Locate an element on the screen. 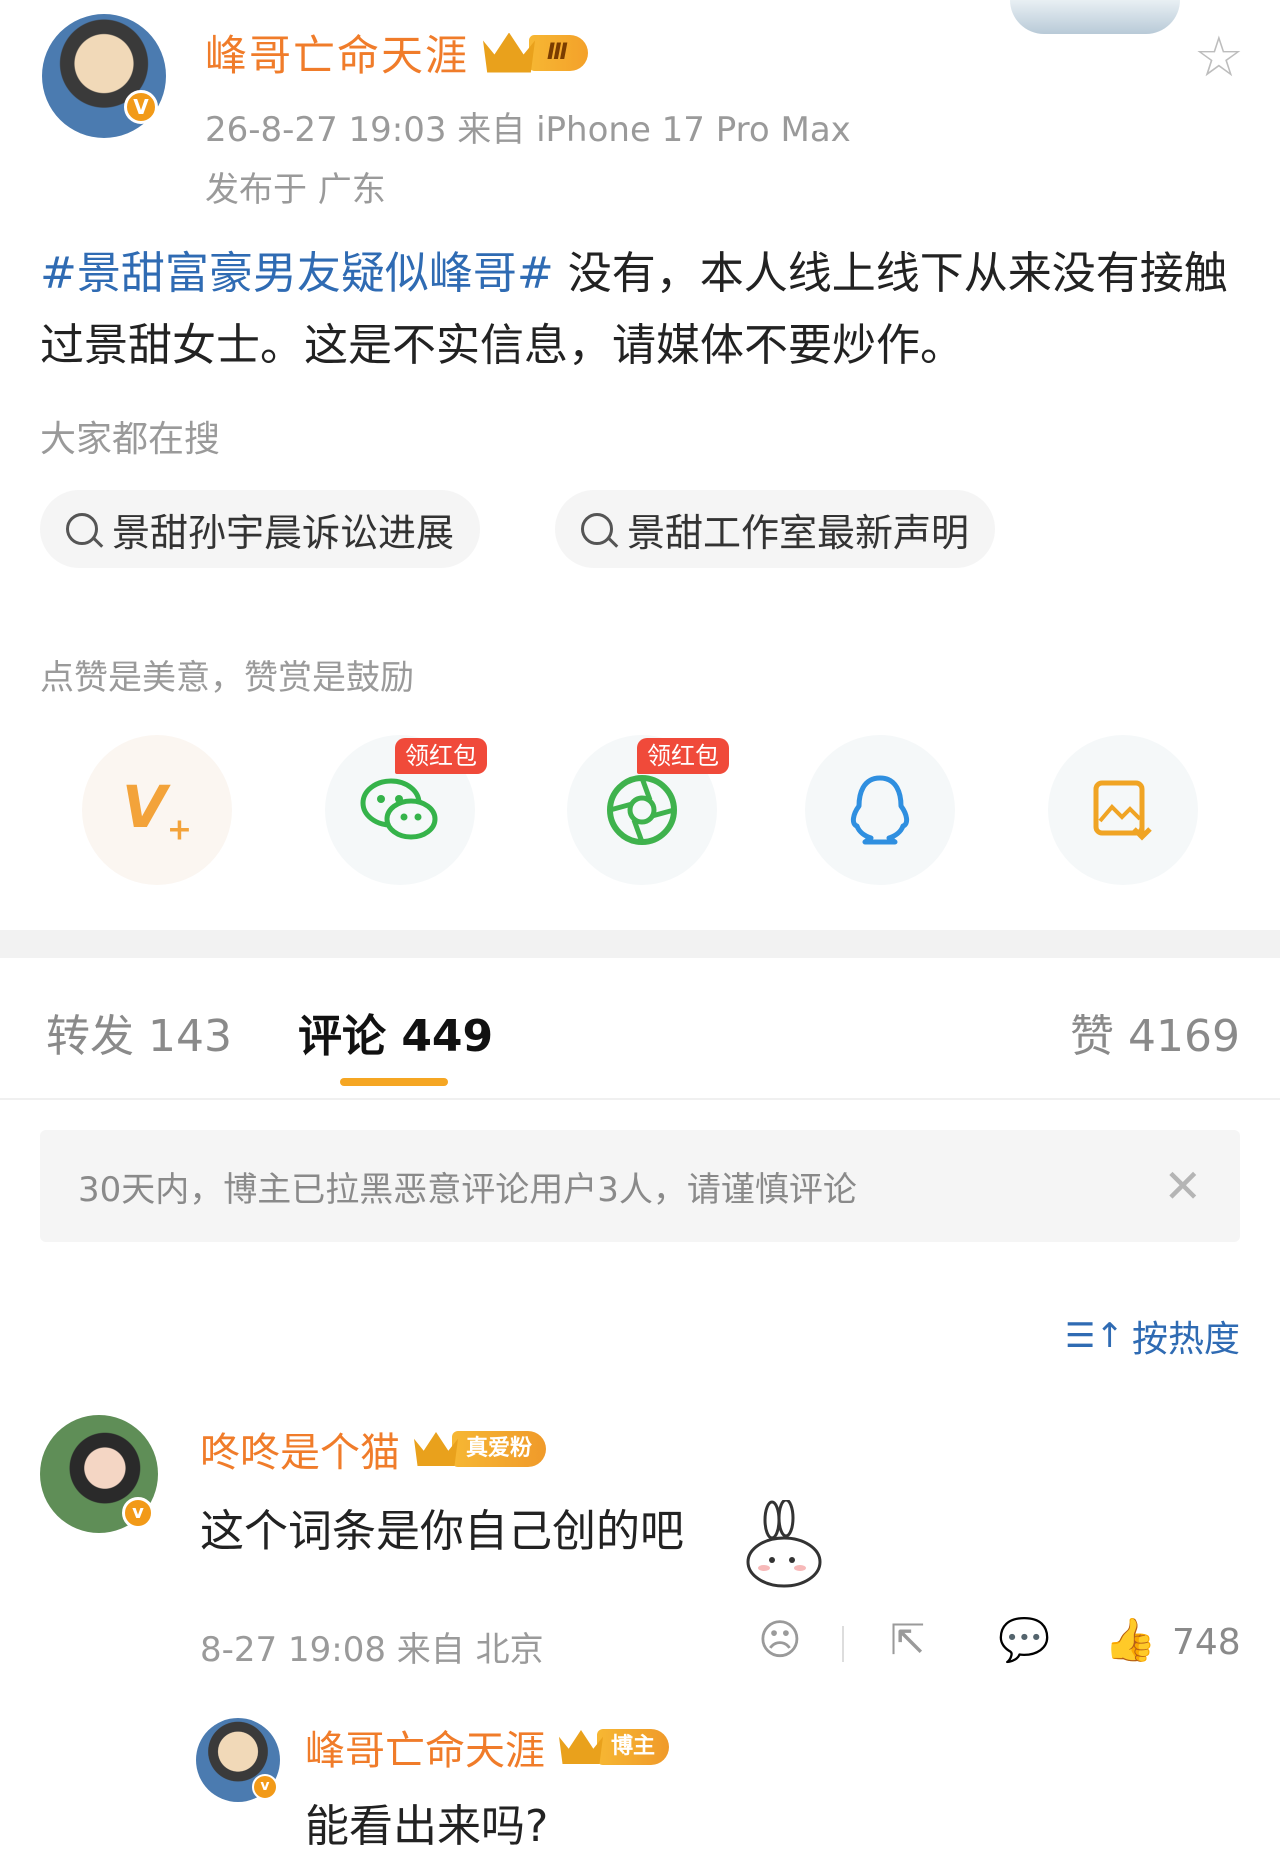  verified-badge: V is located at coordinates (141, 107).